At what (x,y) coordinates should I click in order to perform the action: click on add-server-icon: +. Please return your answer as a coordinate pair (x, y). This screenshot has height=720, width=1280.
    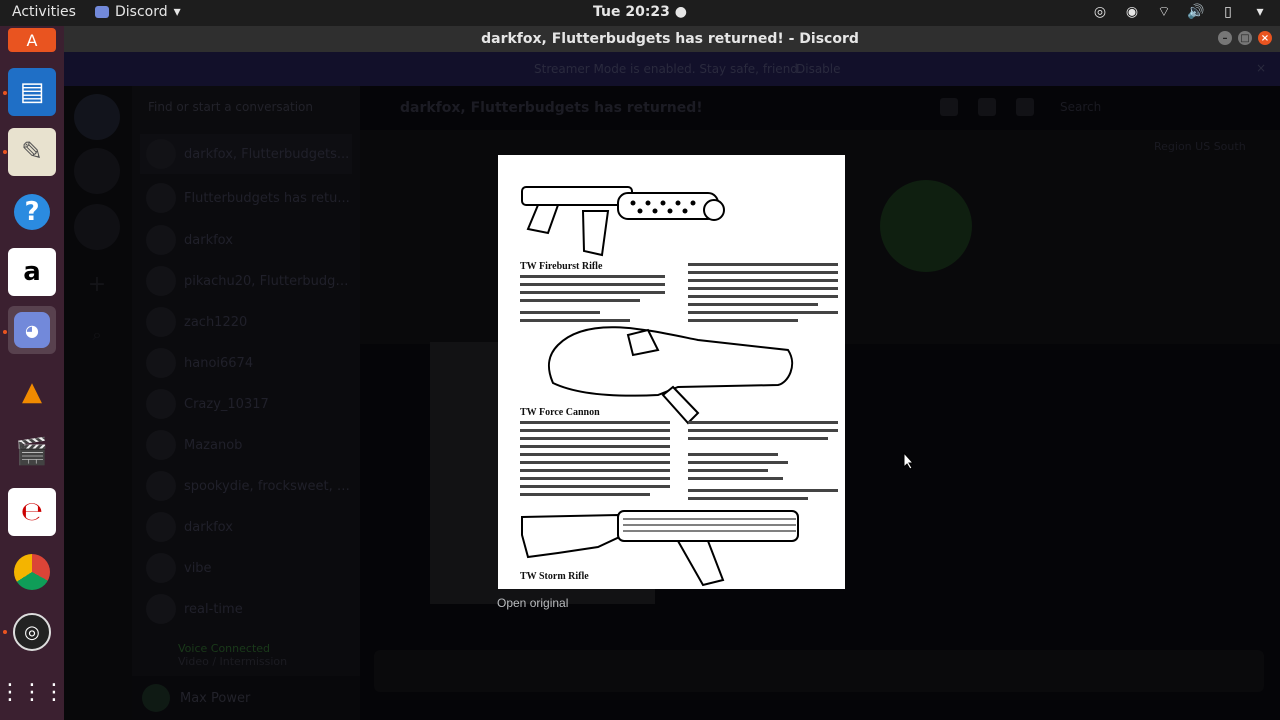
    Looking at the image, I should click on (97, 285).